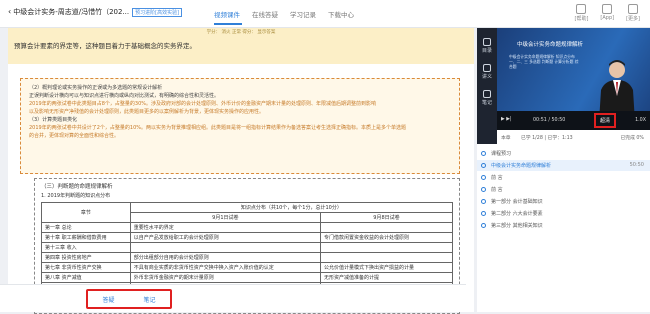 The width and height of the screenshot is (650, 314). Describe the element at coordinates (573, 137) in the screenshot. I see `playlist-header: 本章 已学 1/28 | 已学：1:13 已完成 0%` at that location.